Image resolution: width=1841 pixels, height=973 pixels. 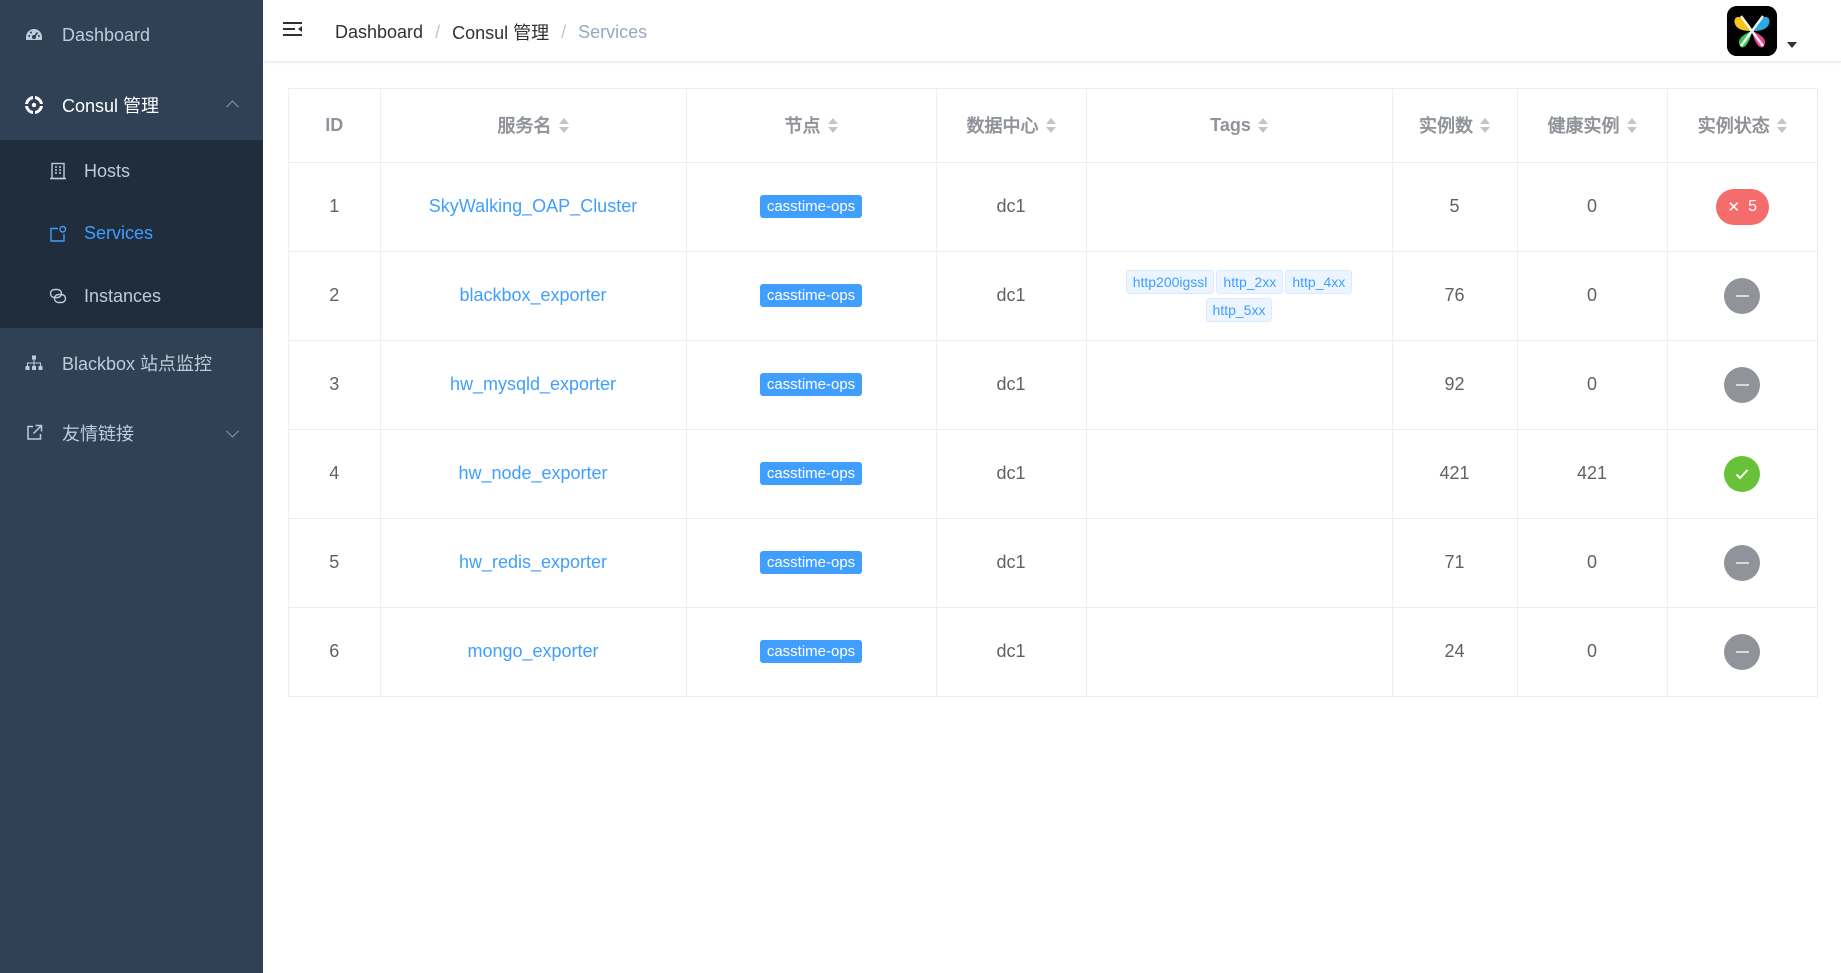 What do you see at coordinates (131, 296) in the screenshot?
I see `sidebar-item-instances: Instances` at bounding box center [131, 296].